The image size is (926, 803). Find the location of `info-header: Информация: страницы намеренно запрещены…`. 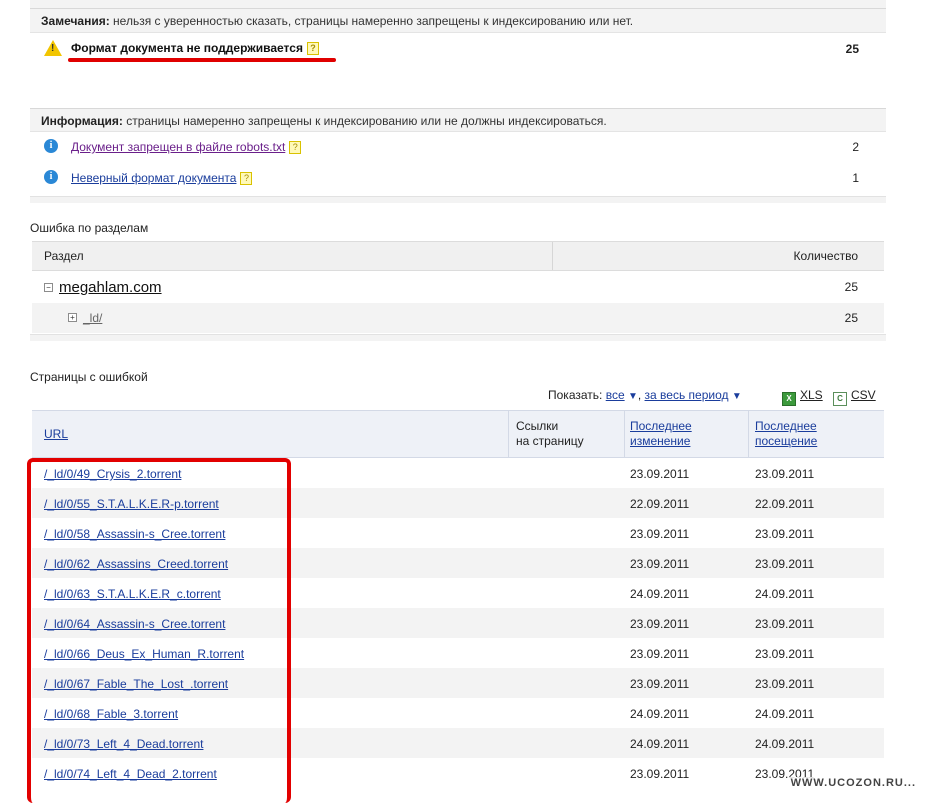

info-header: Информация: страницы намеренно запрещены… is located at coordinates (458, 120).